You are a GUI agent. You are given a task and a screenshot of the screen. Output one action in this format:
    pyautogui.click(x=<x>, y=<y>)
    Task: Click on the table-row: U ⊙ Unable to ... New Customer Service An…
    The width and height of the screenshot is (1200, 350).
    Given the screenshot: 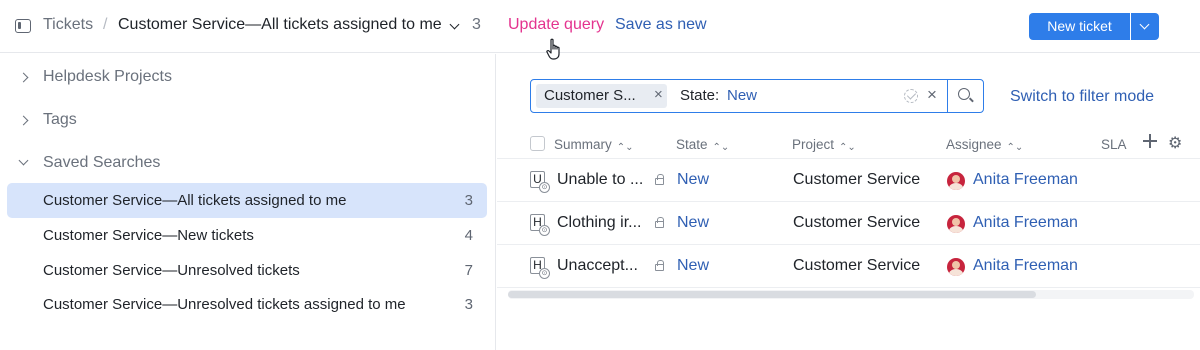 What is the action you would take?
    pyautogui.click(x=848, y=180)
    